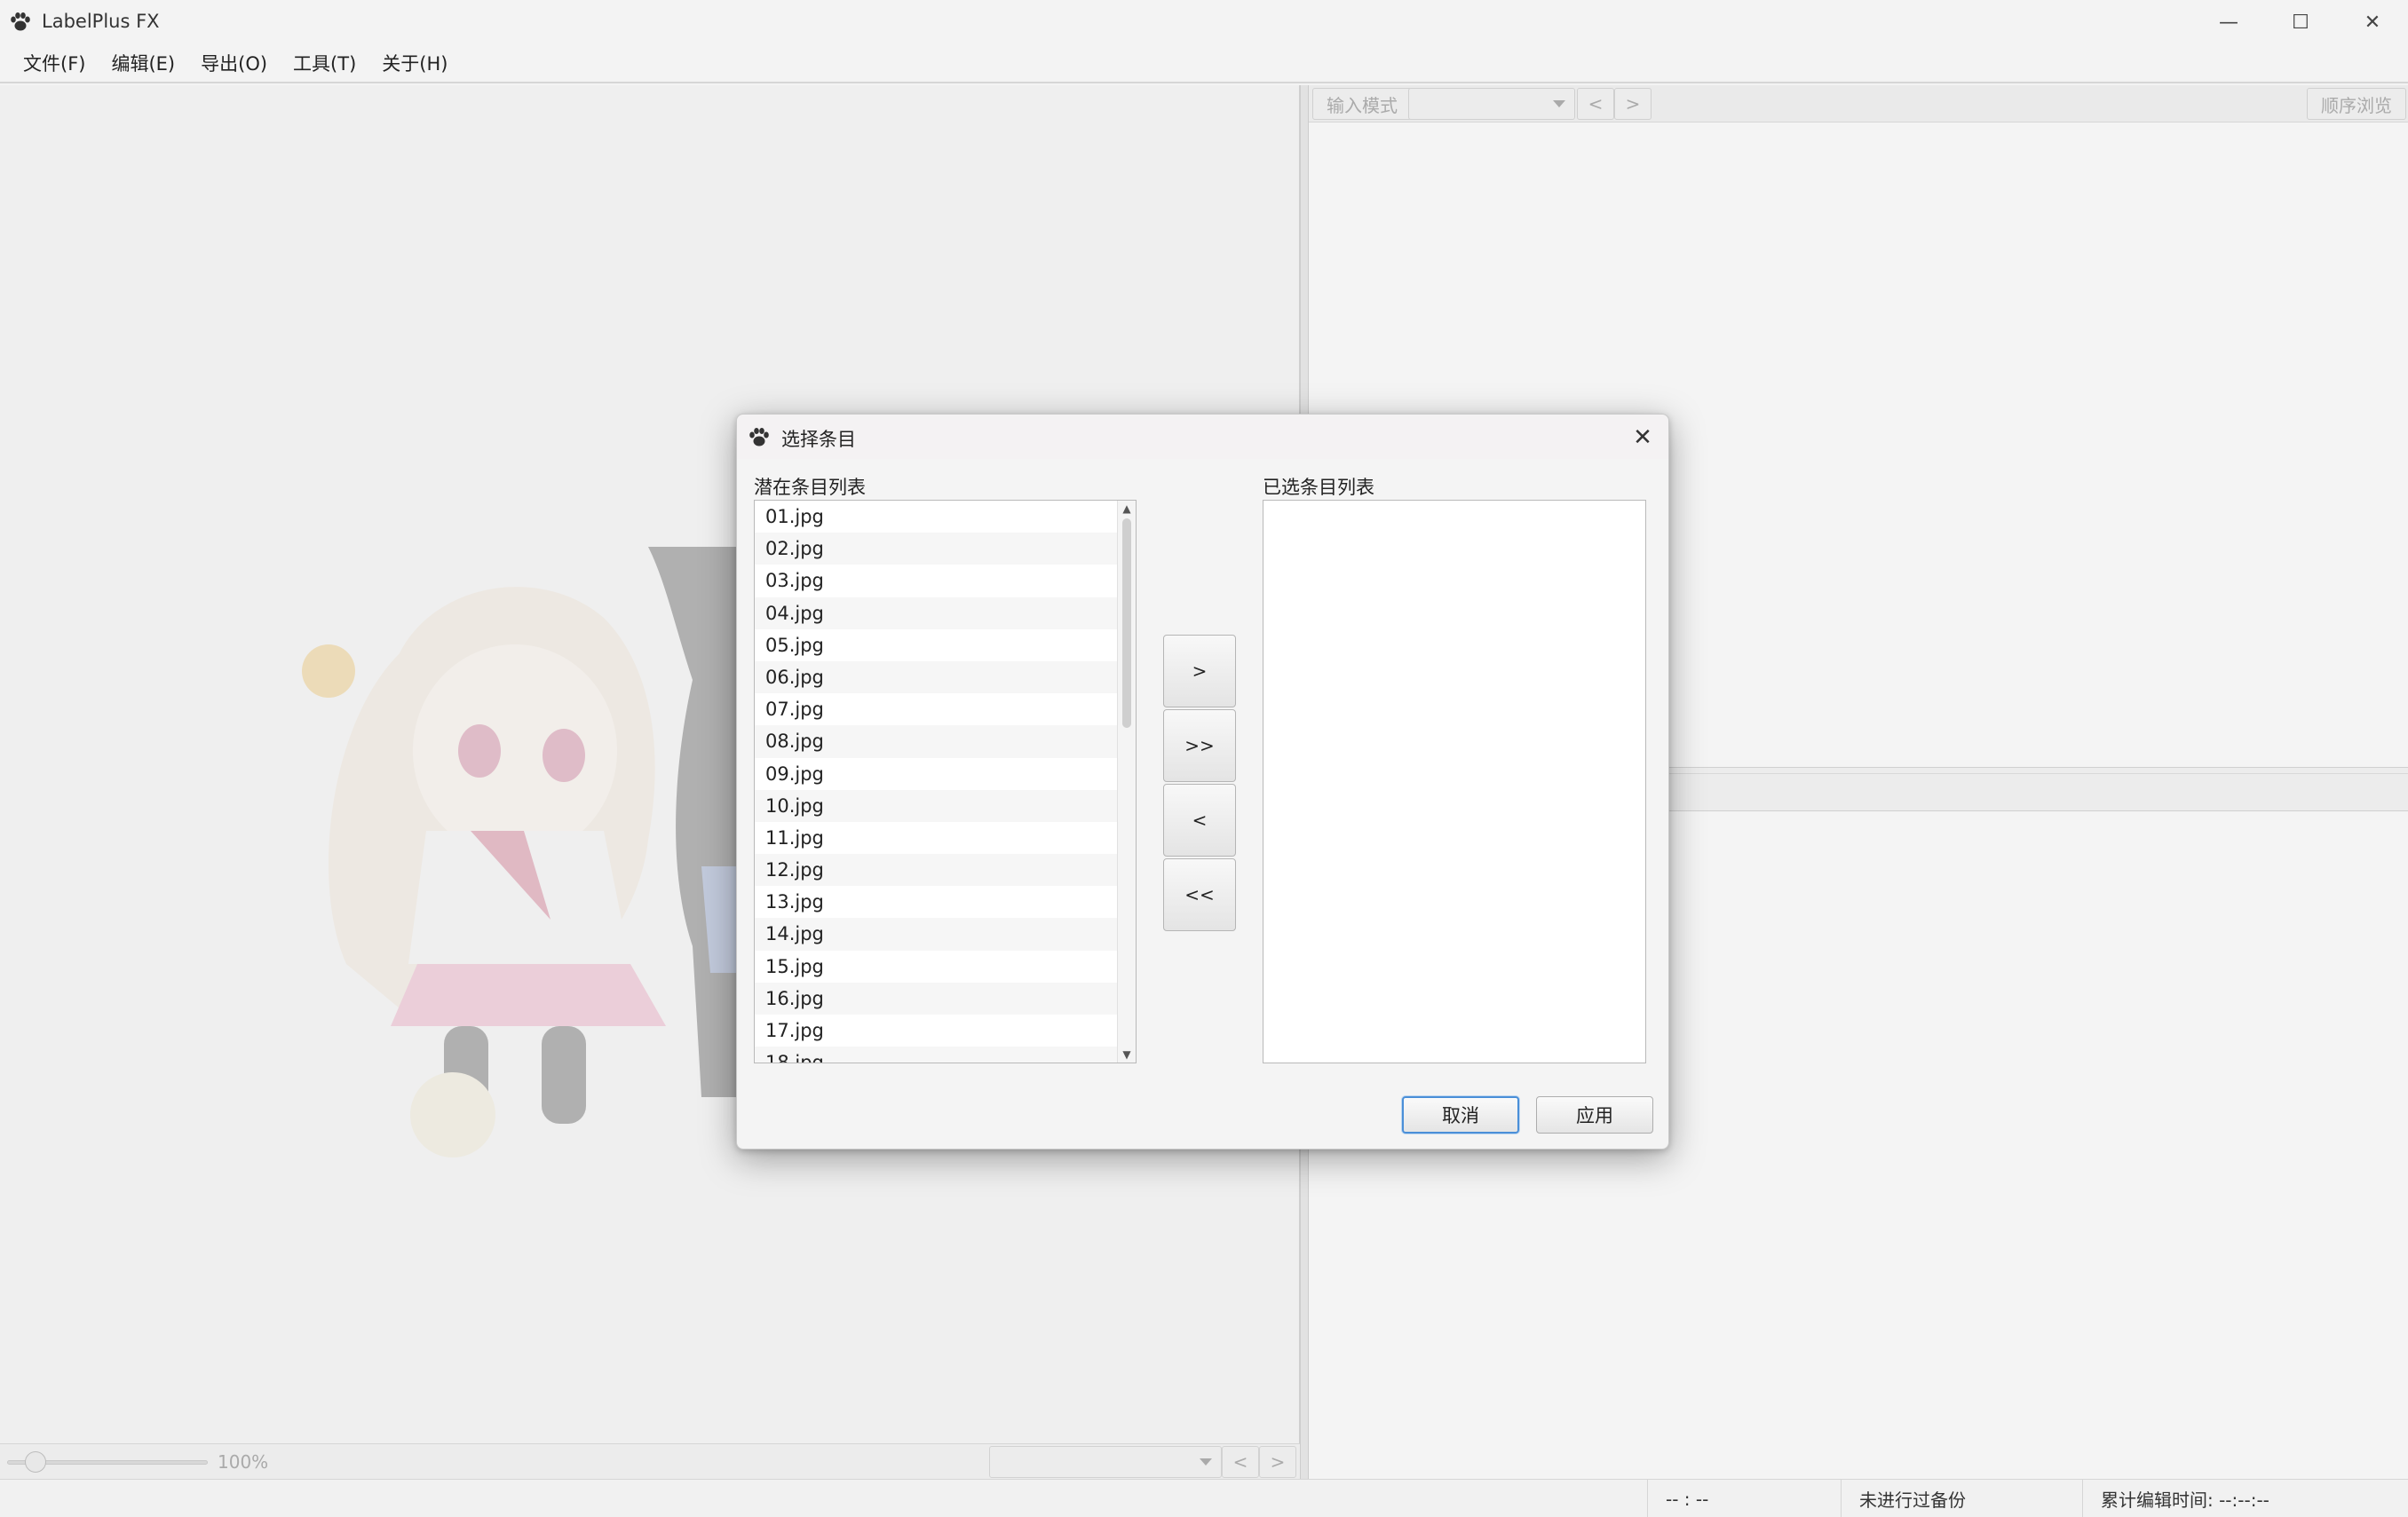  What do you see at coordinates (937, 549) in the screenshot?
I see `list-item: 02.jpg` at bounding box center [937, 549].